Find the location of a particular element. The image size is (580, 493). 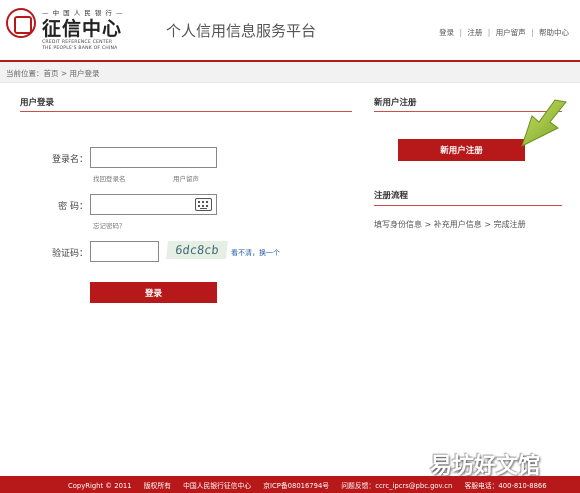

register-flow-steps: 填写身份信息 > 补充用户信息 > 完成注册 is located at coordinates (450, 224).